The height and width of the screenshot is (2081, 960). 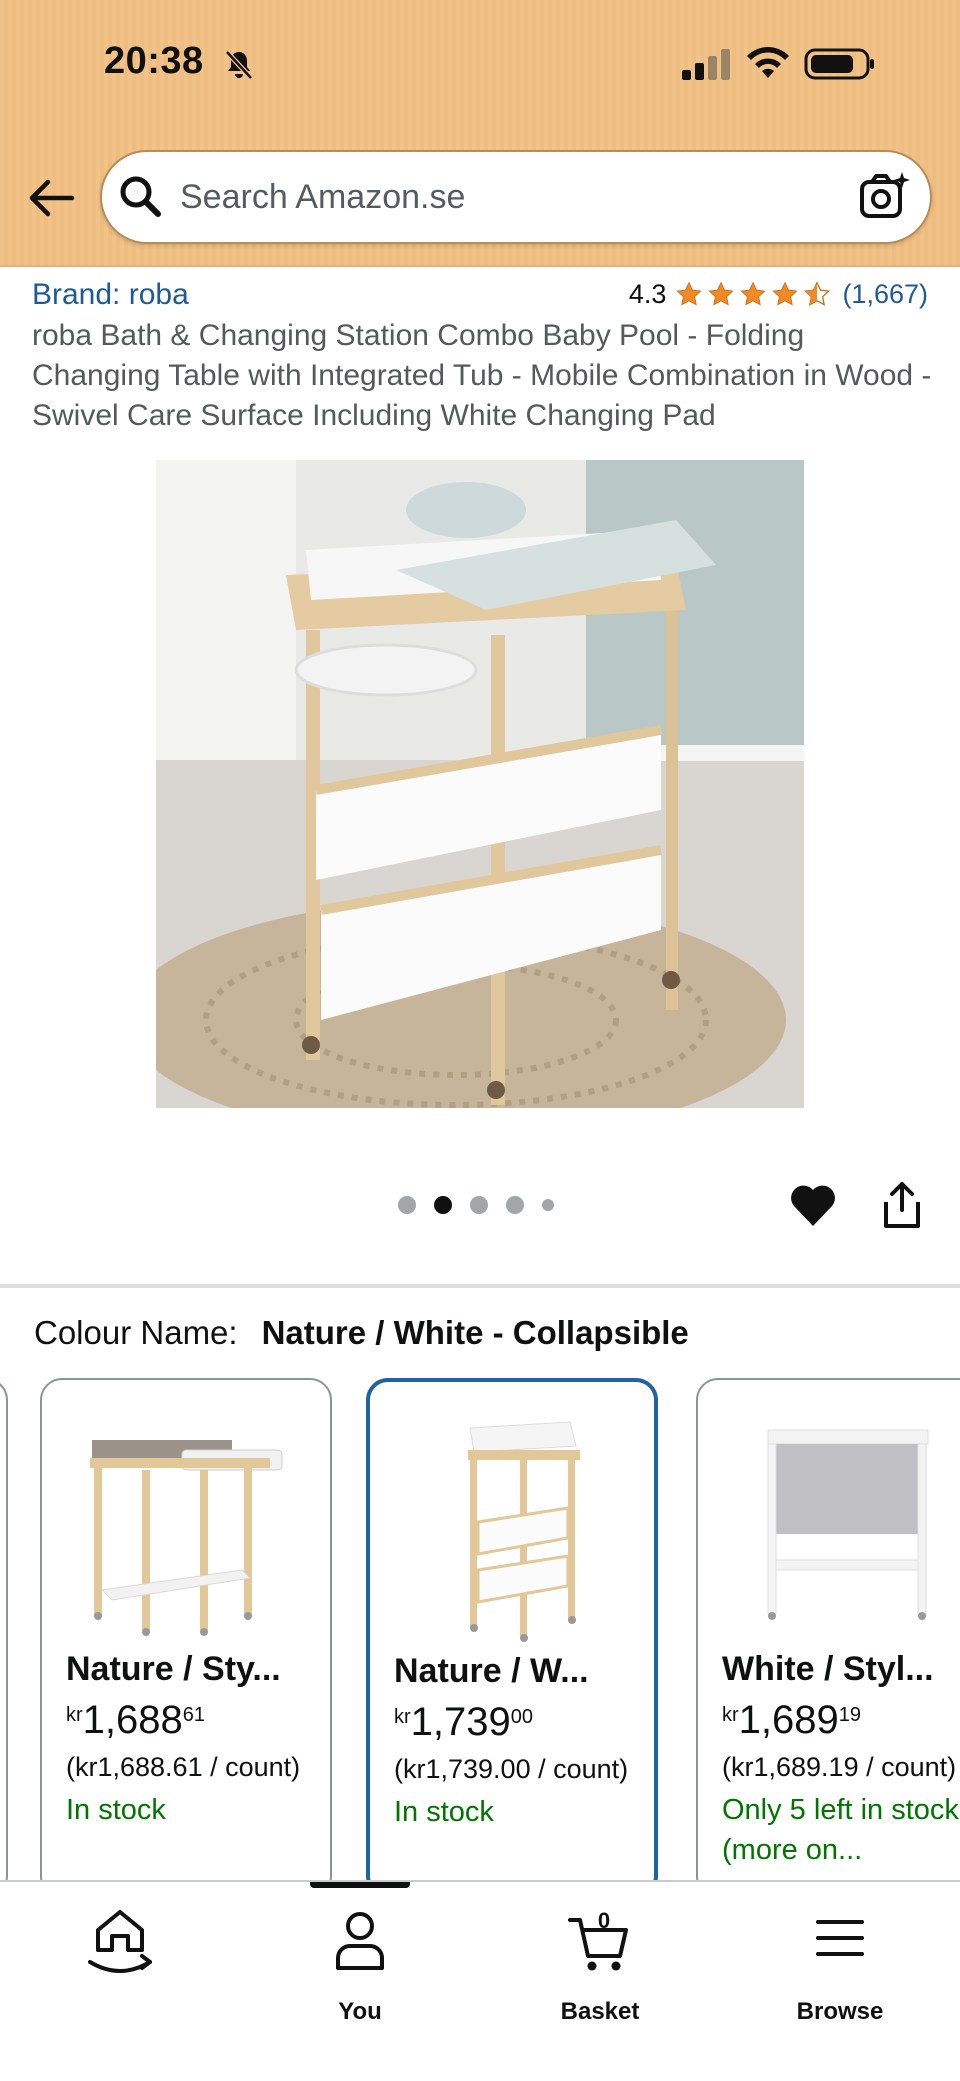 I want to click on cart-icon: 0, so click(x=598, y=1939).